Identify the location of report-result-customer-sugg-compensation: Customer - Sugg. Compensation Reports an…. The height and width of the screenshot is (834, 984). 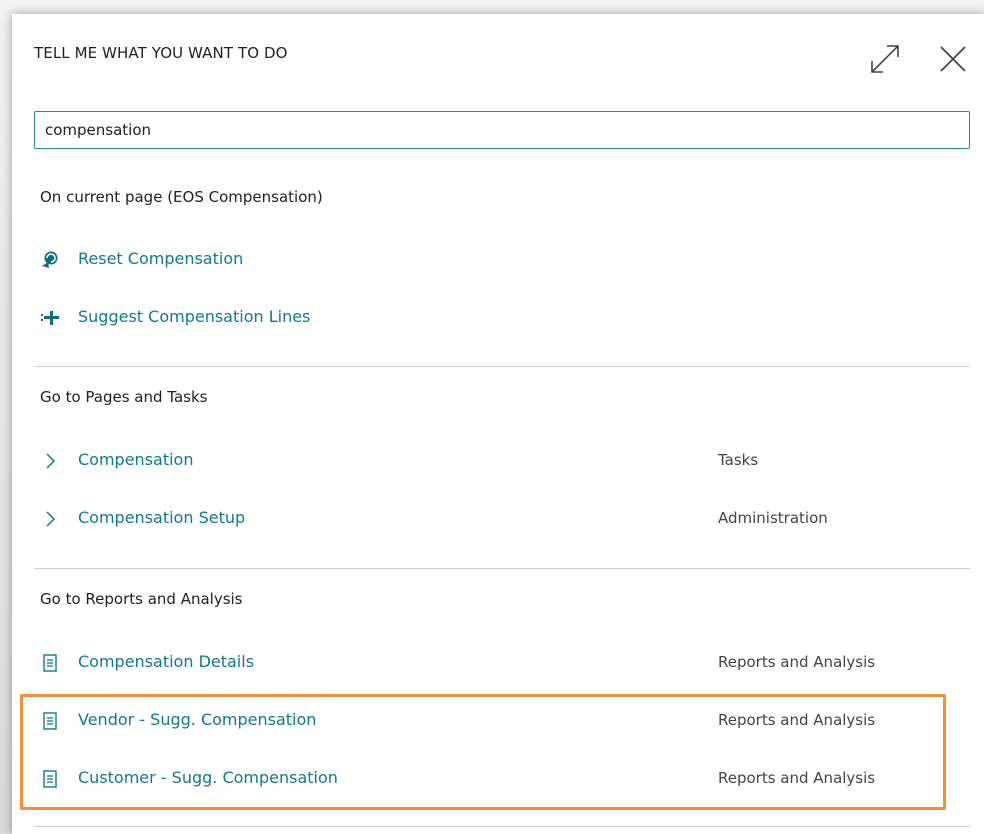
(502, 779).